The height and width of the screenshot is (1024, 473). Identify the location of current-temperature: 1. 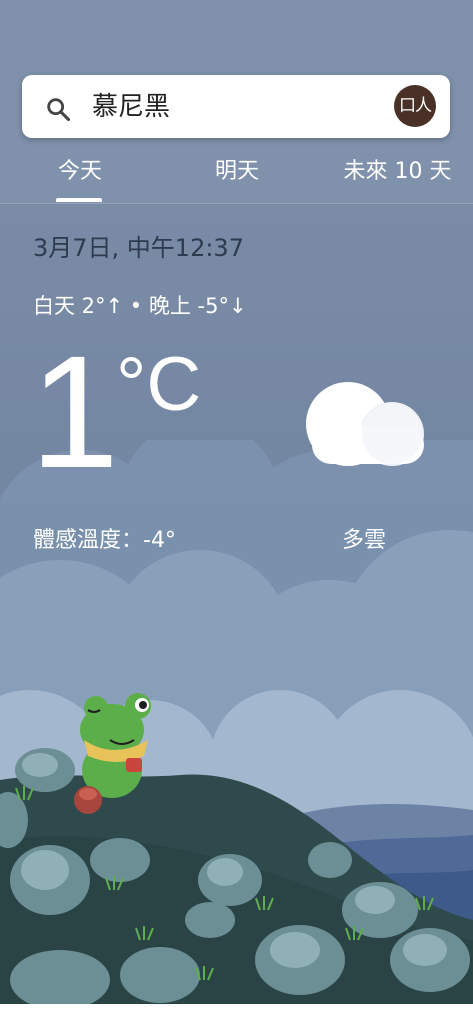
(74, 411).